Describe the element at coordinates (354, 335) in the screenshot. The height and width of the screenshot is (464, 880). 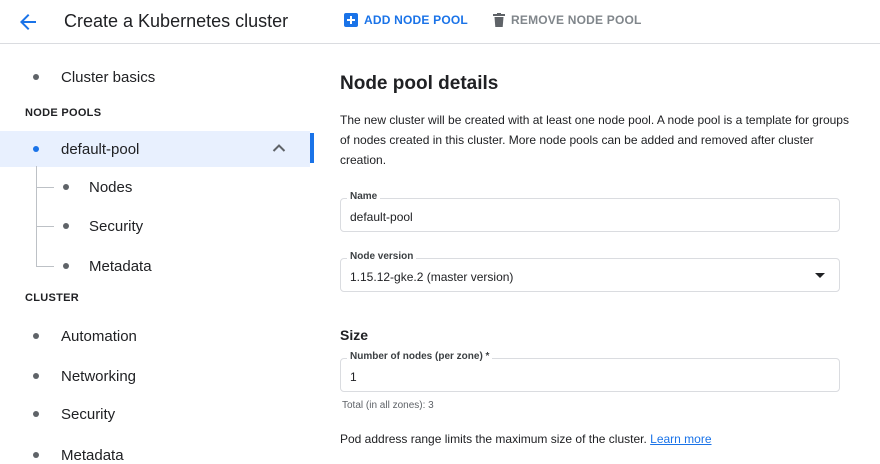
I see `size-heading: Size` at that location.